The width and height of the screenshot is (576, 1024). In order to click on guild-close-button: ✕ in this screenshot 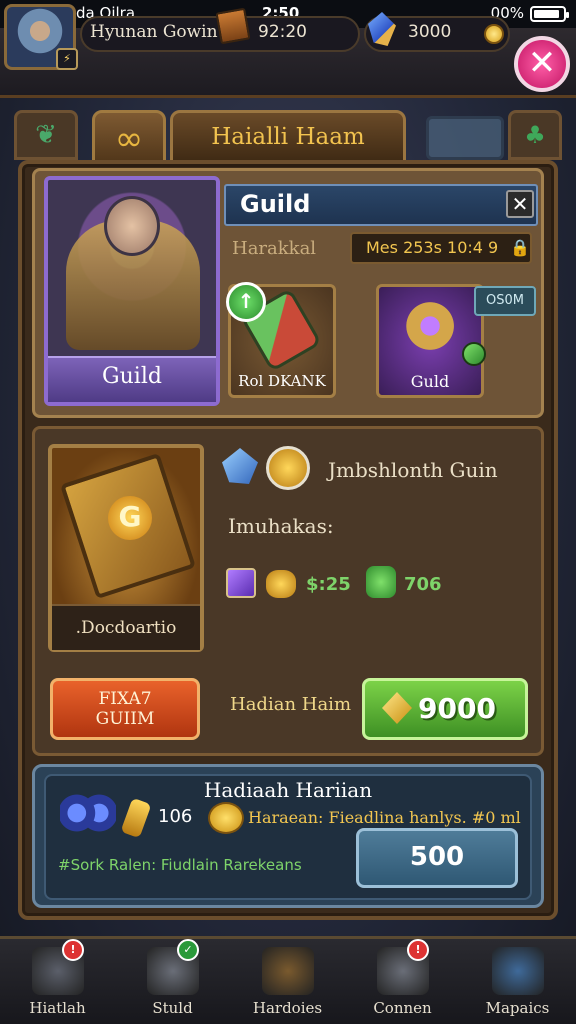, I will do `click(520, 204)`.